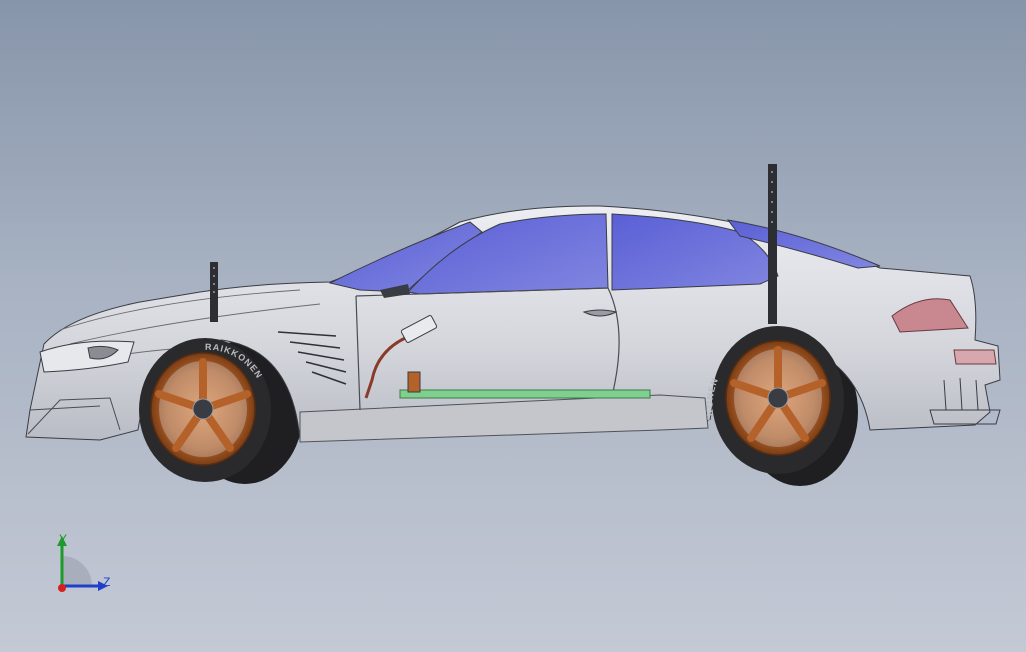 Image resolution: width=1026 pixels, height=652 pixels. What do you see at coordinates (214, 292) in the screenshot?
I see `front-body-post` at bounding box center [214, 292].